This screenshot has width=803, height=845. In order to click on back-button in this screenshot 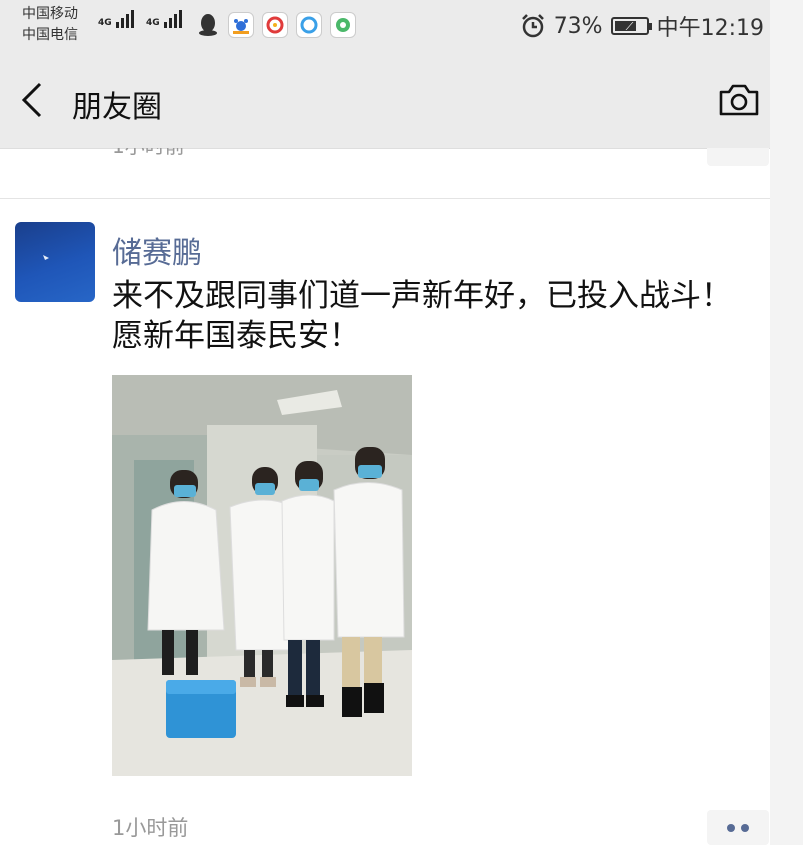, I will do `click(38, 100)`.